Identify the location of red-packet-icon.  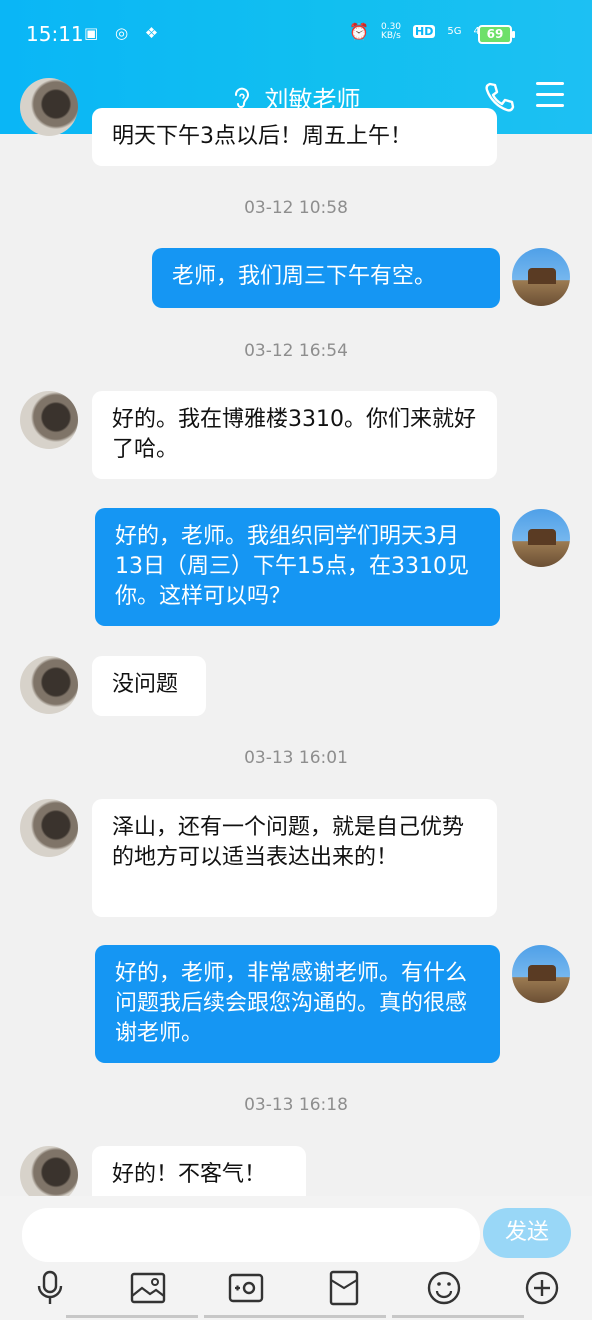
(344, 1288).